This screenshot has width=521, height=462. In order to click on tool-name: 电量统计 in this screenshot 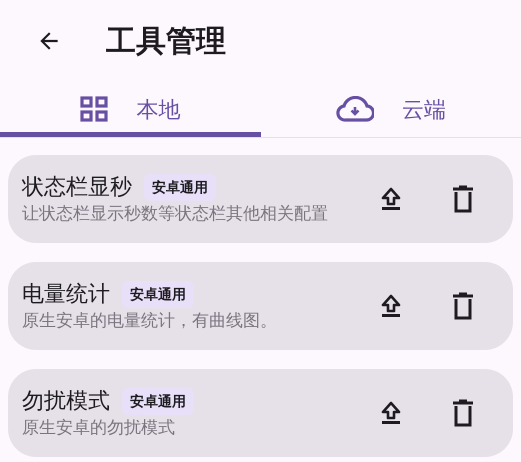, I will do `click(66, 294)`.